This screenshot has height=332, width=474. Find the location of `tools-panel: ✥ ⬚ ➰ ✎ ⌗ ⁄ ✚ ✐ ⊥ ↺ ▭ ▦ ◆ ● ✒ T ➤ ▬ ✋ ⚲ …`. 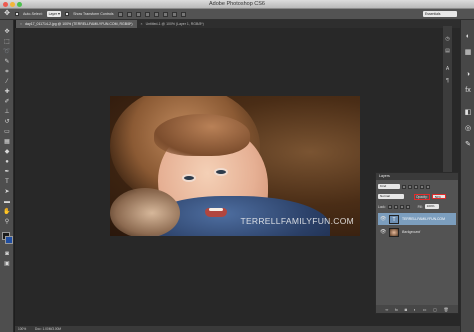

tools-panel: ✥ ⬚ ➰ ✎ ⌗ ⁄ ✚ ✐ ⊥ ↺ ▭ ▦ ◆ ● ✒ T ➤ ▬ ✋ ⚲ … is located at coordinates (7, 176).